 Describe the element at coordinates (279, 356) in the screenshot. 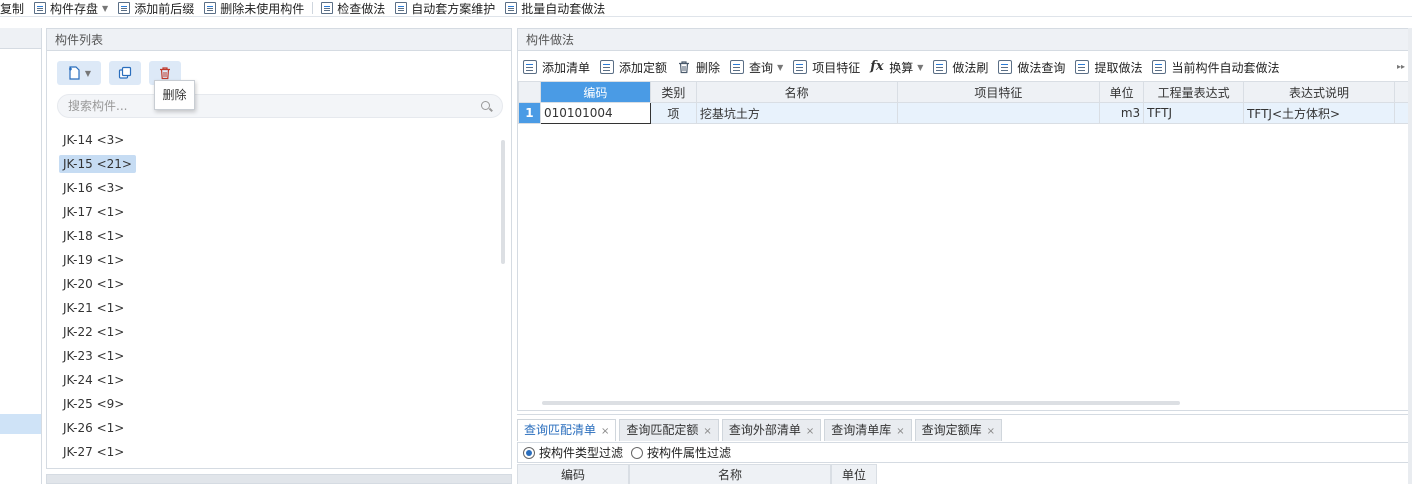

I see `list-item: JK-23 <1>` at that location.